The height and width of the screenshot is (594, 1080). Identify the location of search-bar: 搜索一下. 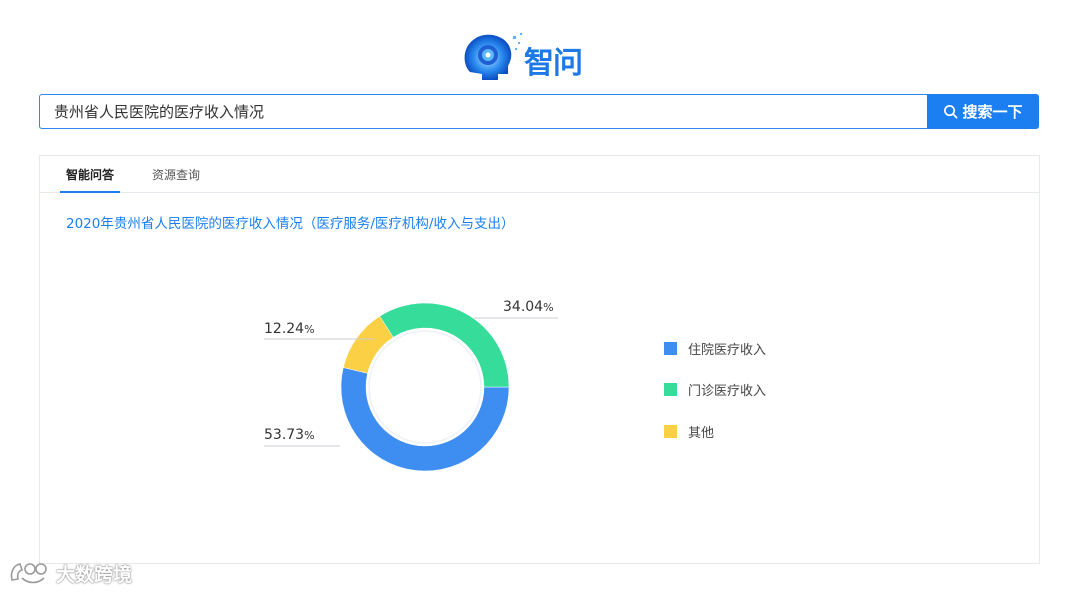
(539, 111).